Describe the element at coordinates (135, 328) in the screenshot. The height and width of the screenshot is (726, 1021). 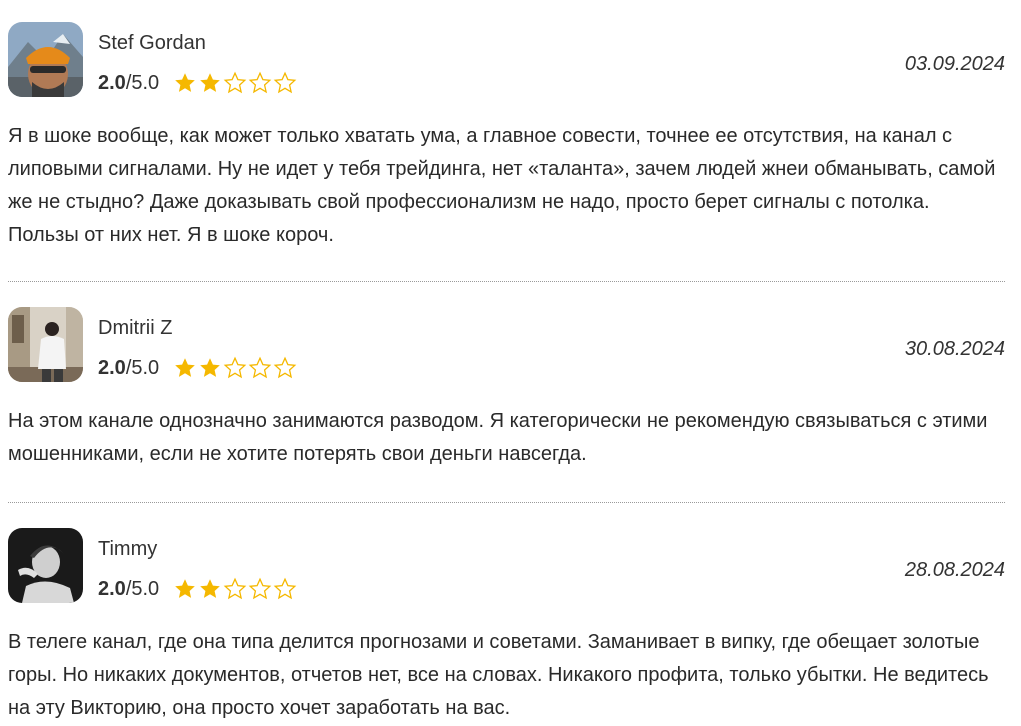
I see `author-name: Dmitrii Z` at that location.